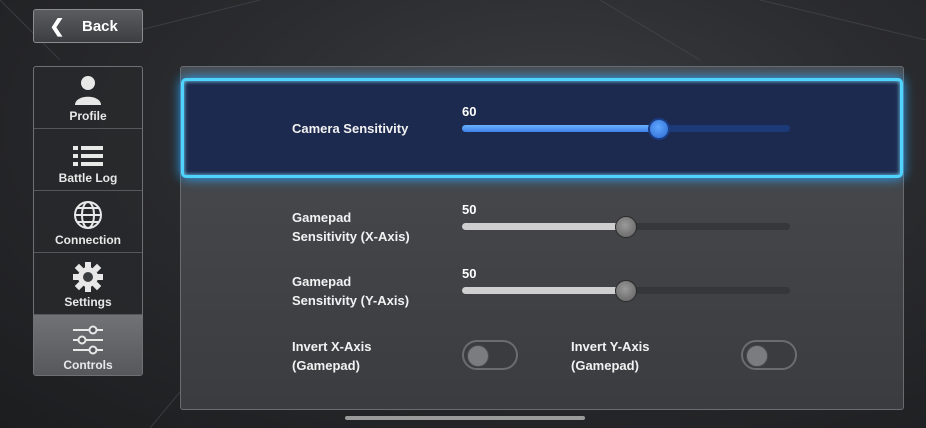 Image resolution: width=926 pixels, height=428 pixels. I want to click on sidebar-item-label: Connection, so click(88, 240).